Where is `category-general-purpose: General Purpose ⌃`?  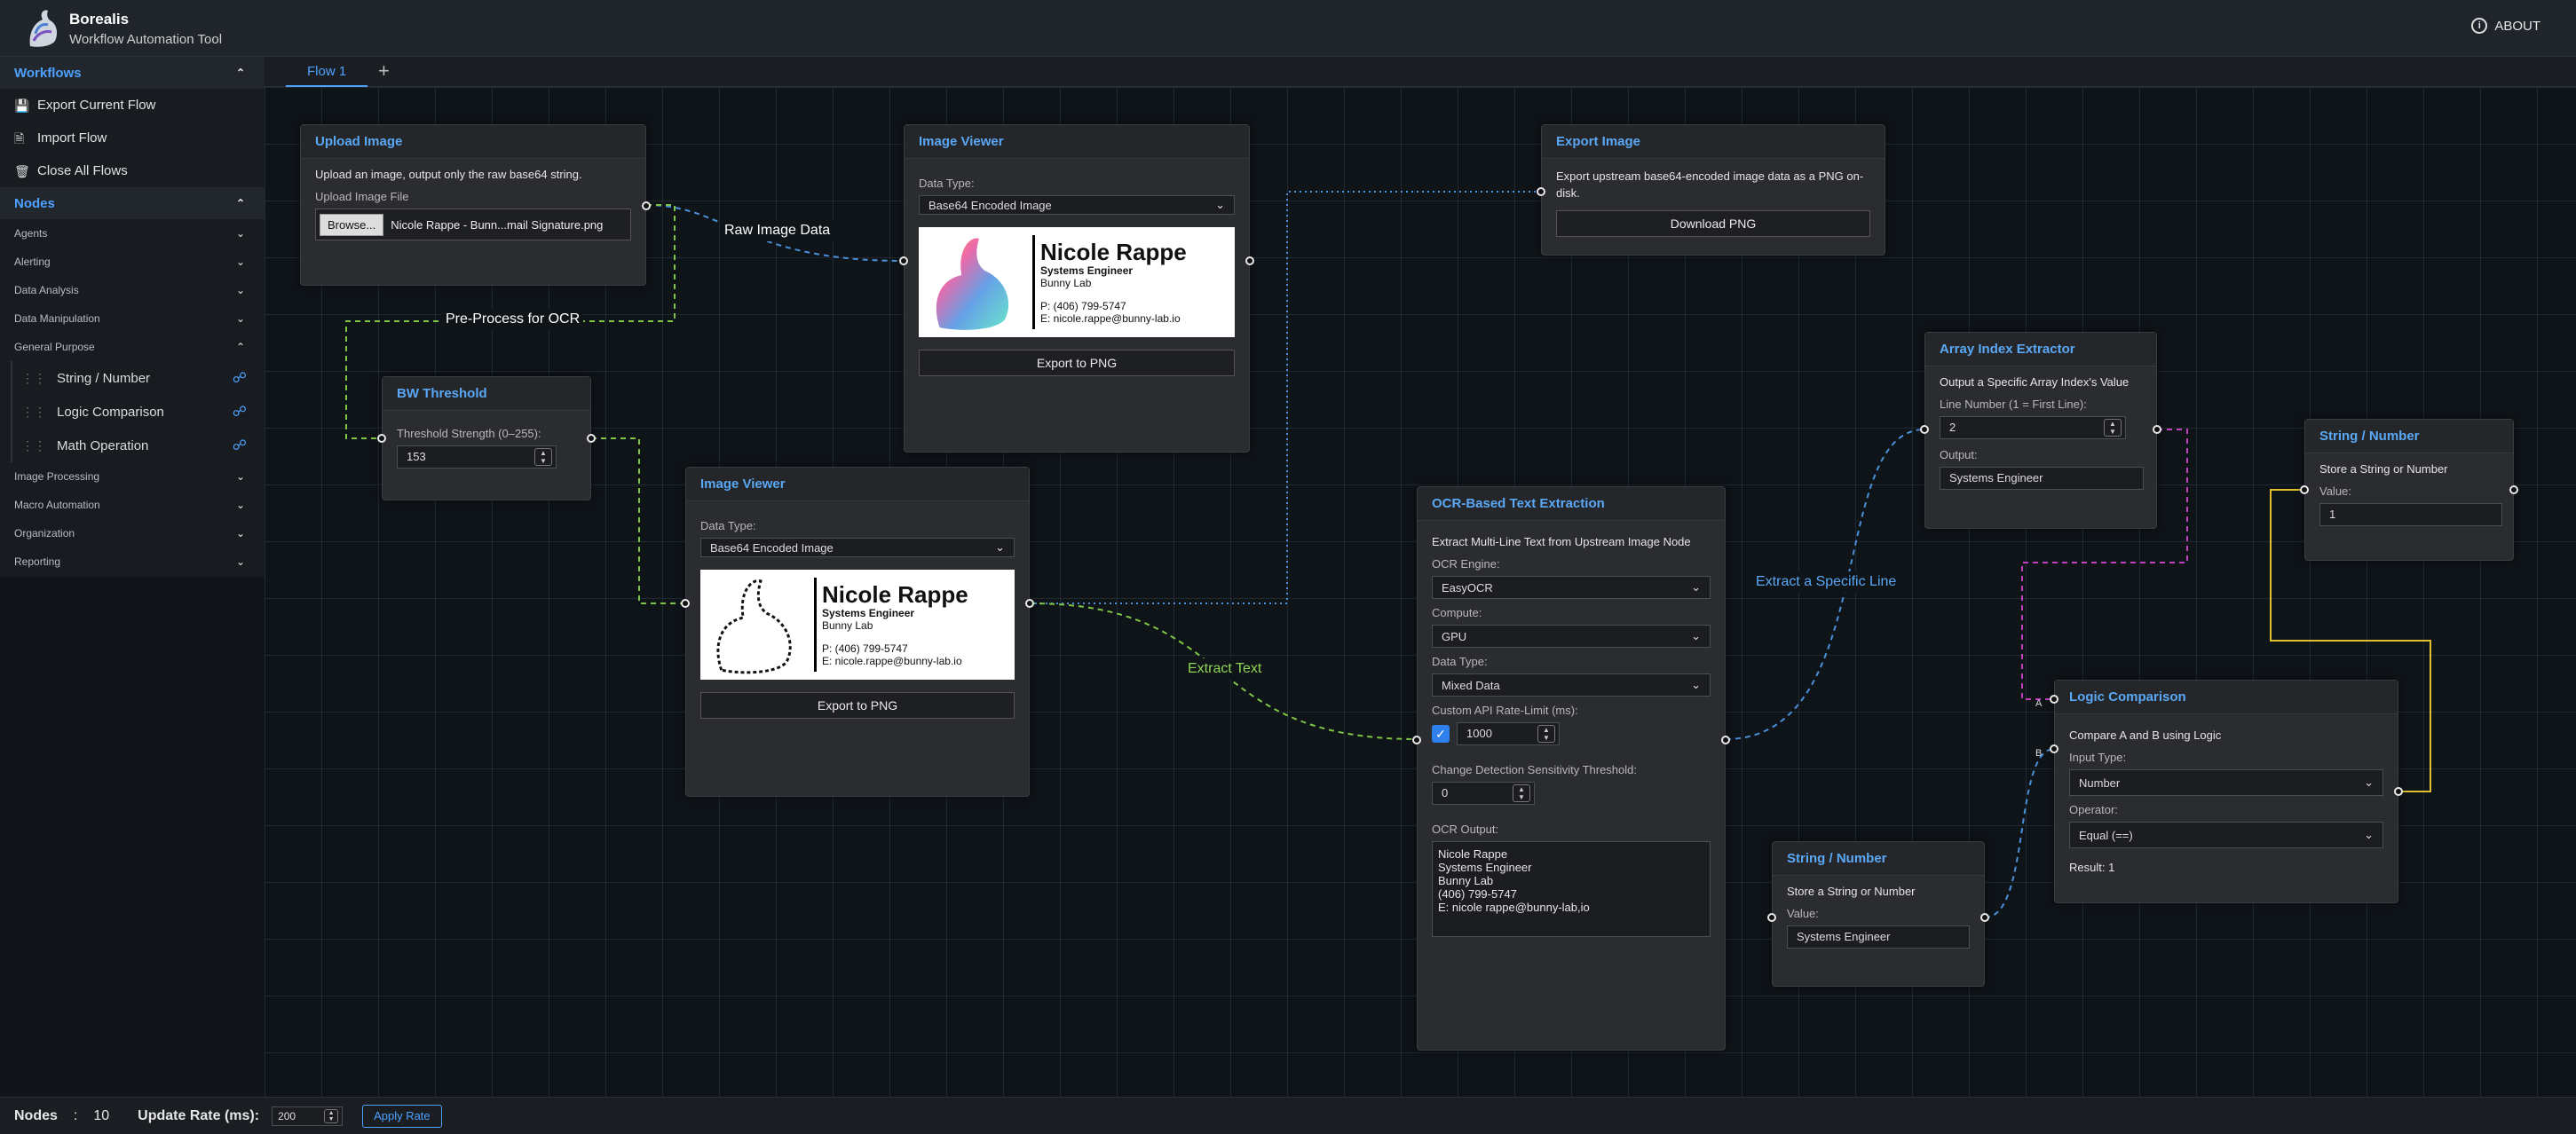 category-general-purpose: General Purpose ⌃ is located at coordinates (132, 347).